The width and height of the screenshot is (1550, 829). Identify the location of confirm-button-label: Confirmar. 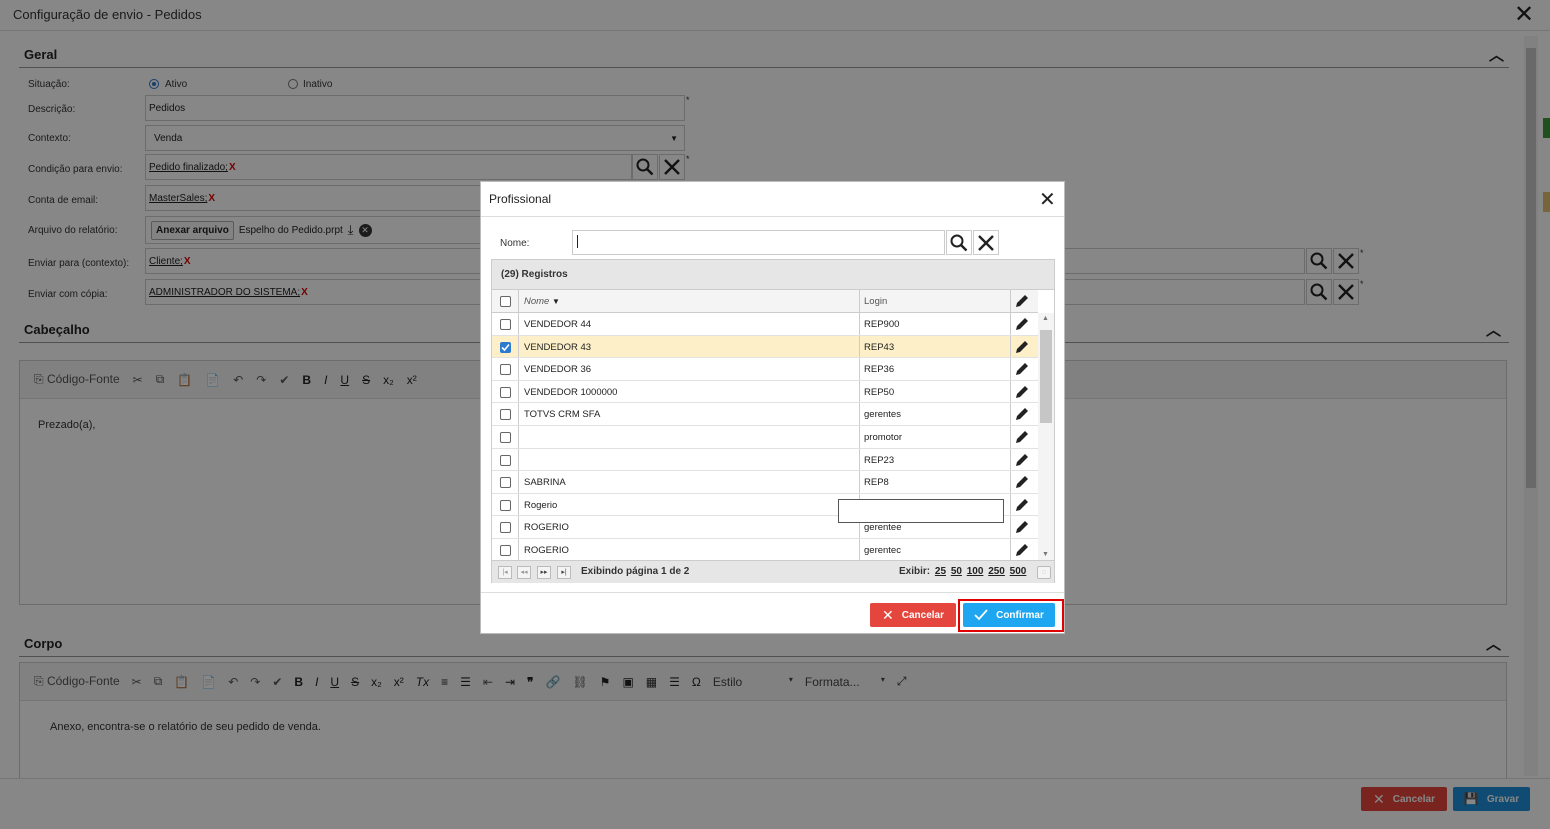
(1020, 615).